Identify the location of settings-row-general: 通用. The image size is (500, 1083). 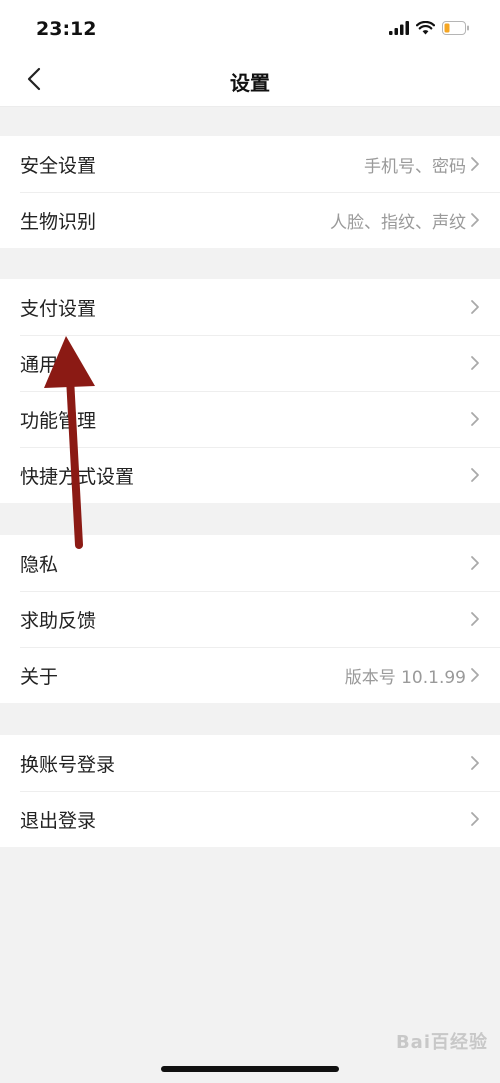
(250, 363).